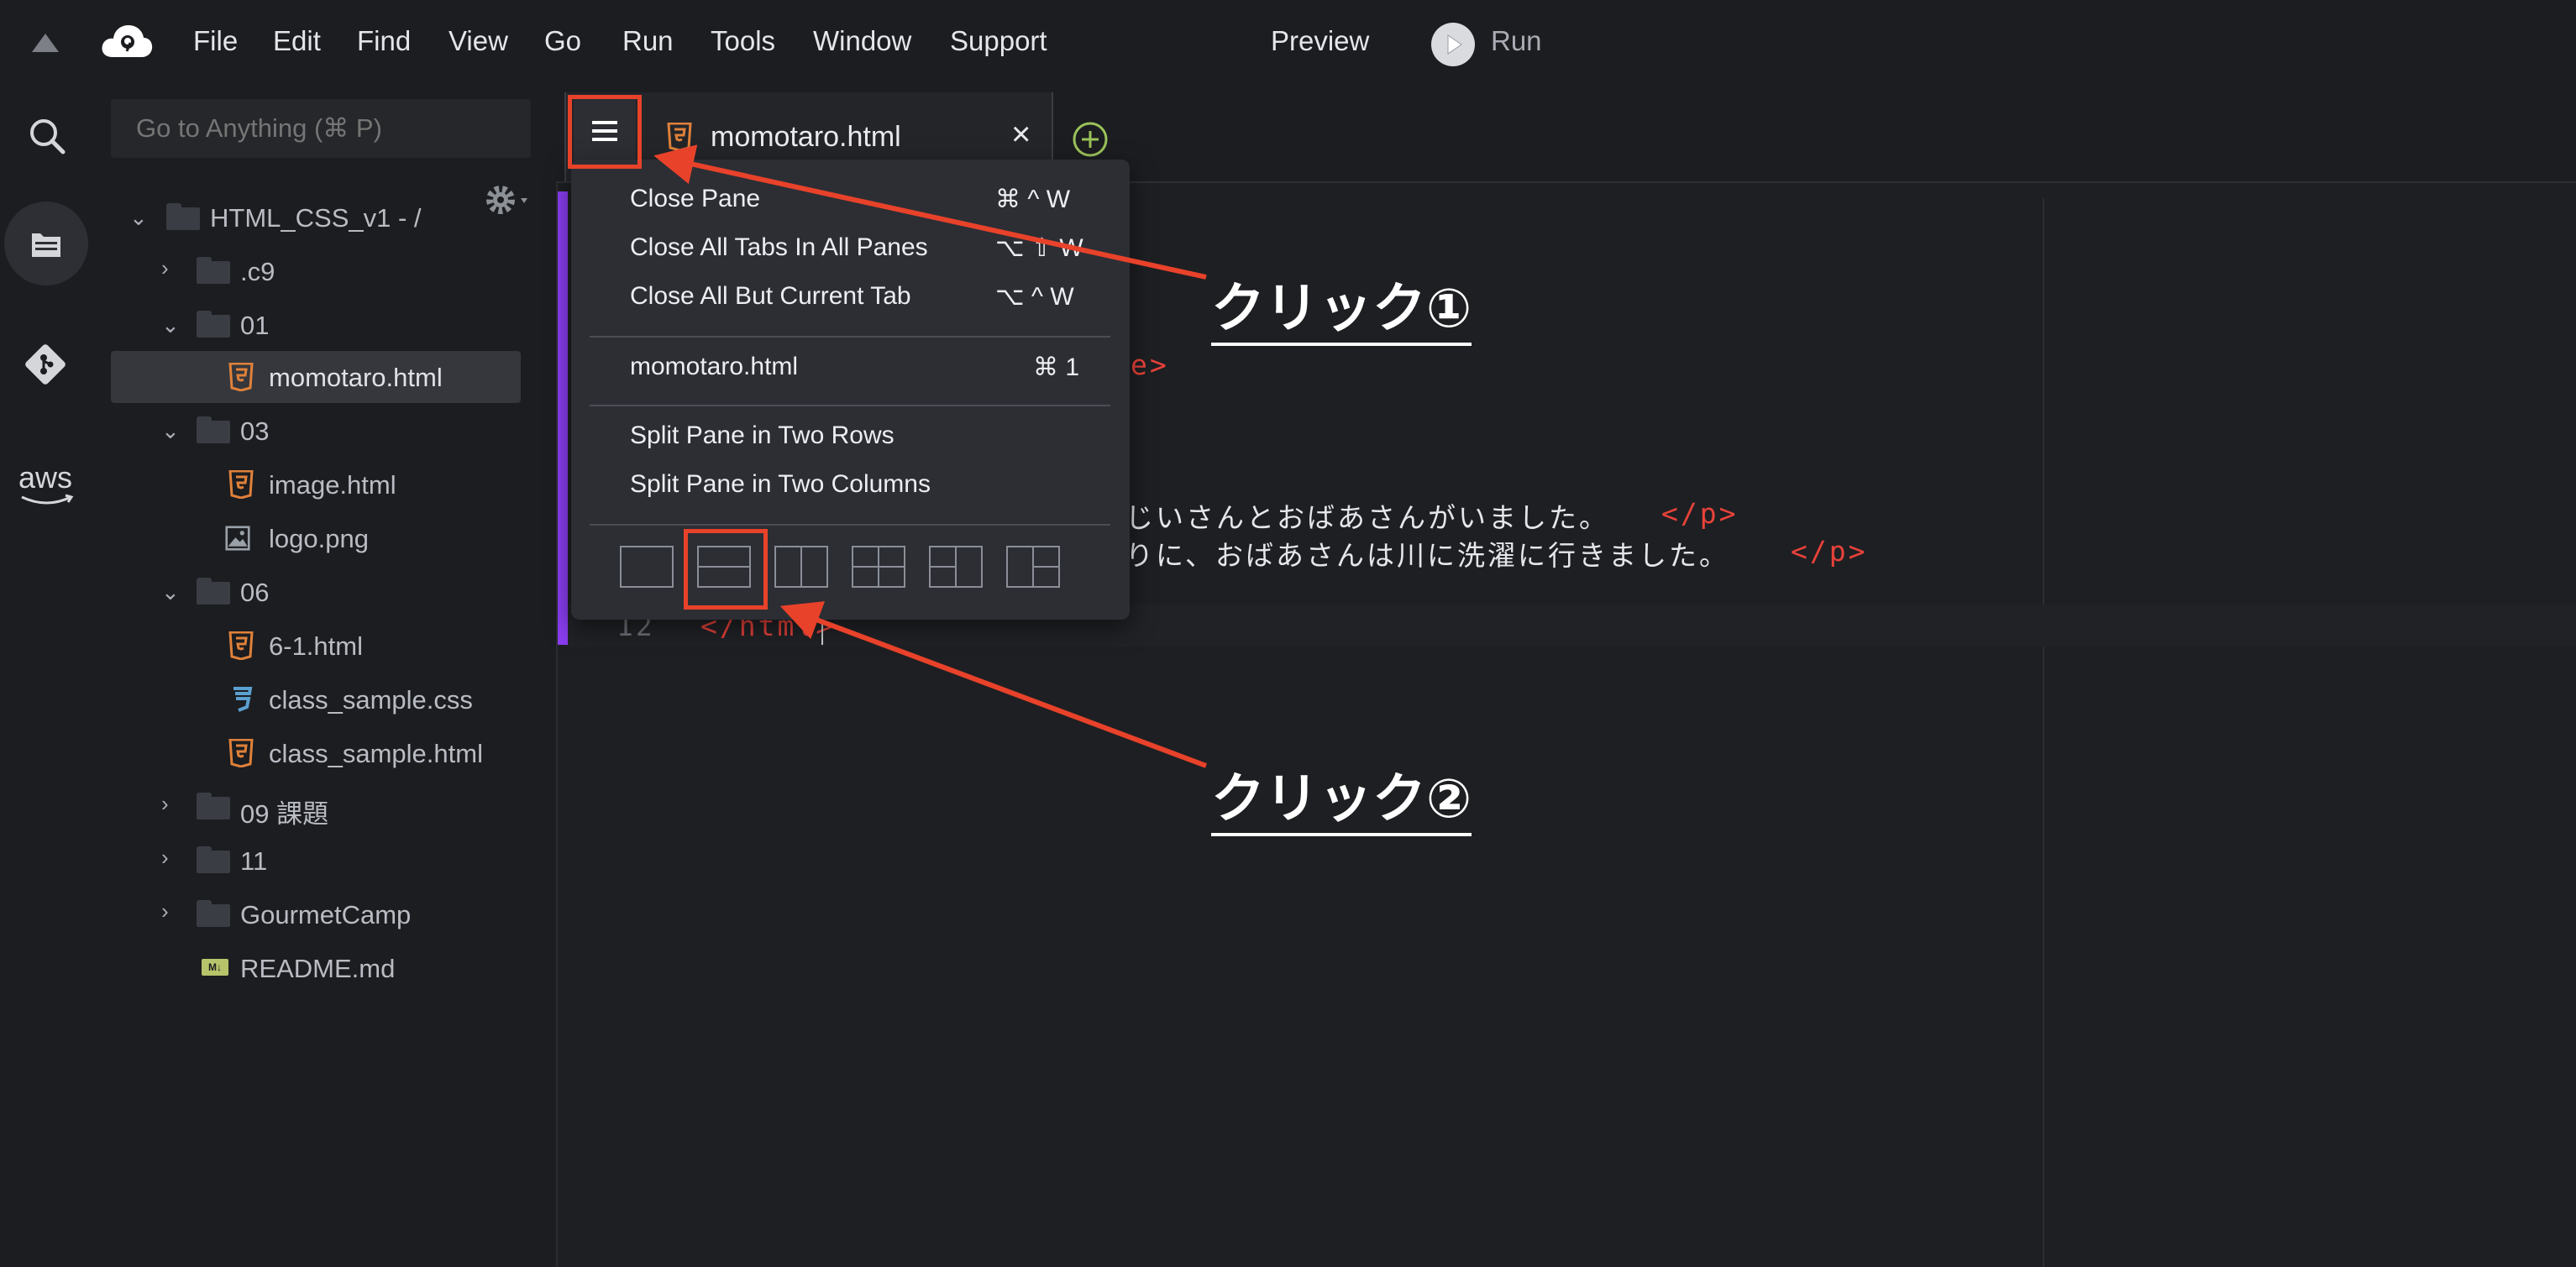 This screenshot has height=1267, width=2576. I want to click on annotation-arrows, so click(930, 456).